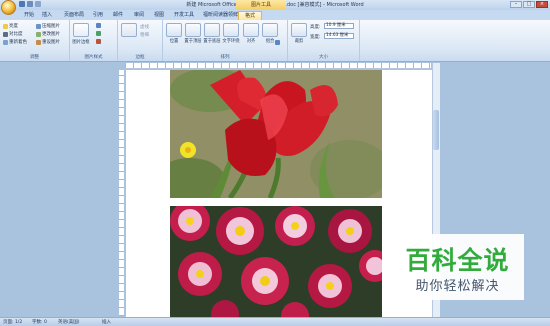 This screenshot has width=550, height=326. What do you see at coordinates (74, 15) in the screenshot?
I see `tab-page-layout: 页面布局` at bounding box center [74, 15].